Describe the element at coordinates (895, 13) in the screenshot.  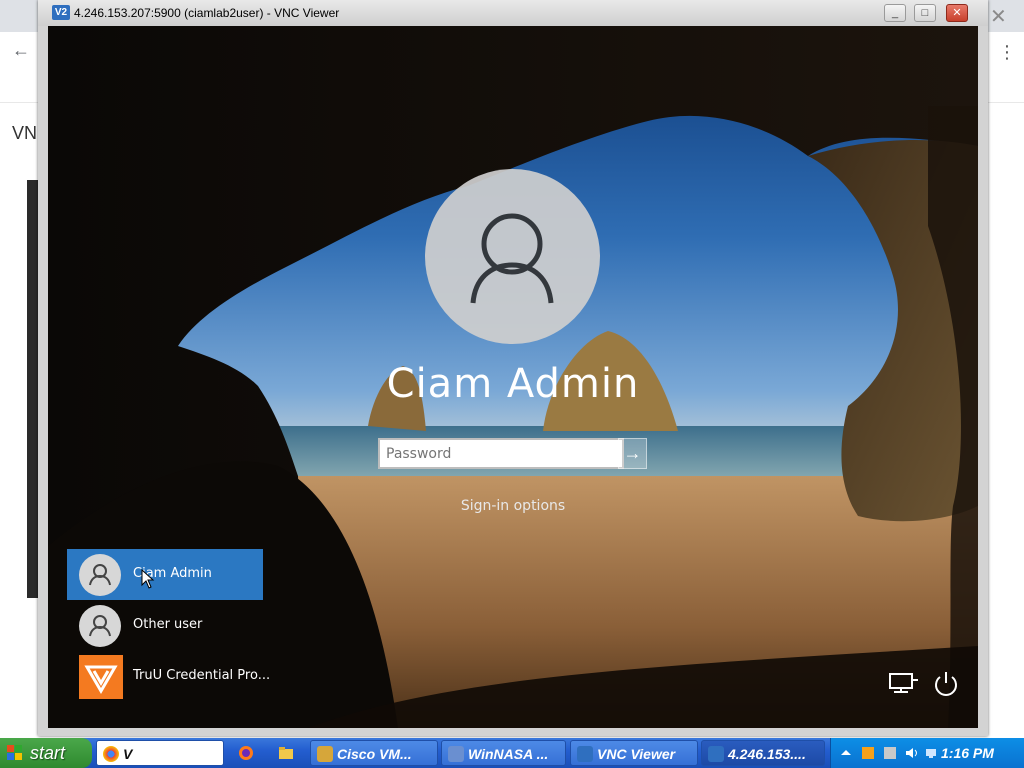
I see `minimize-button: _` at that location.